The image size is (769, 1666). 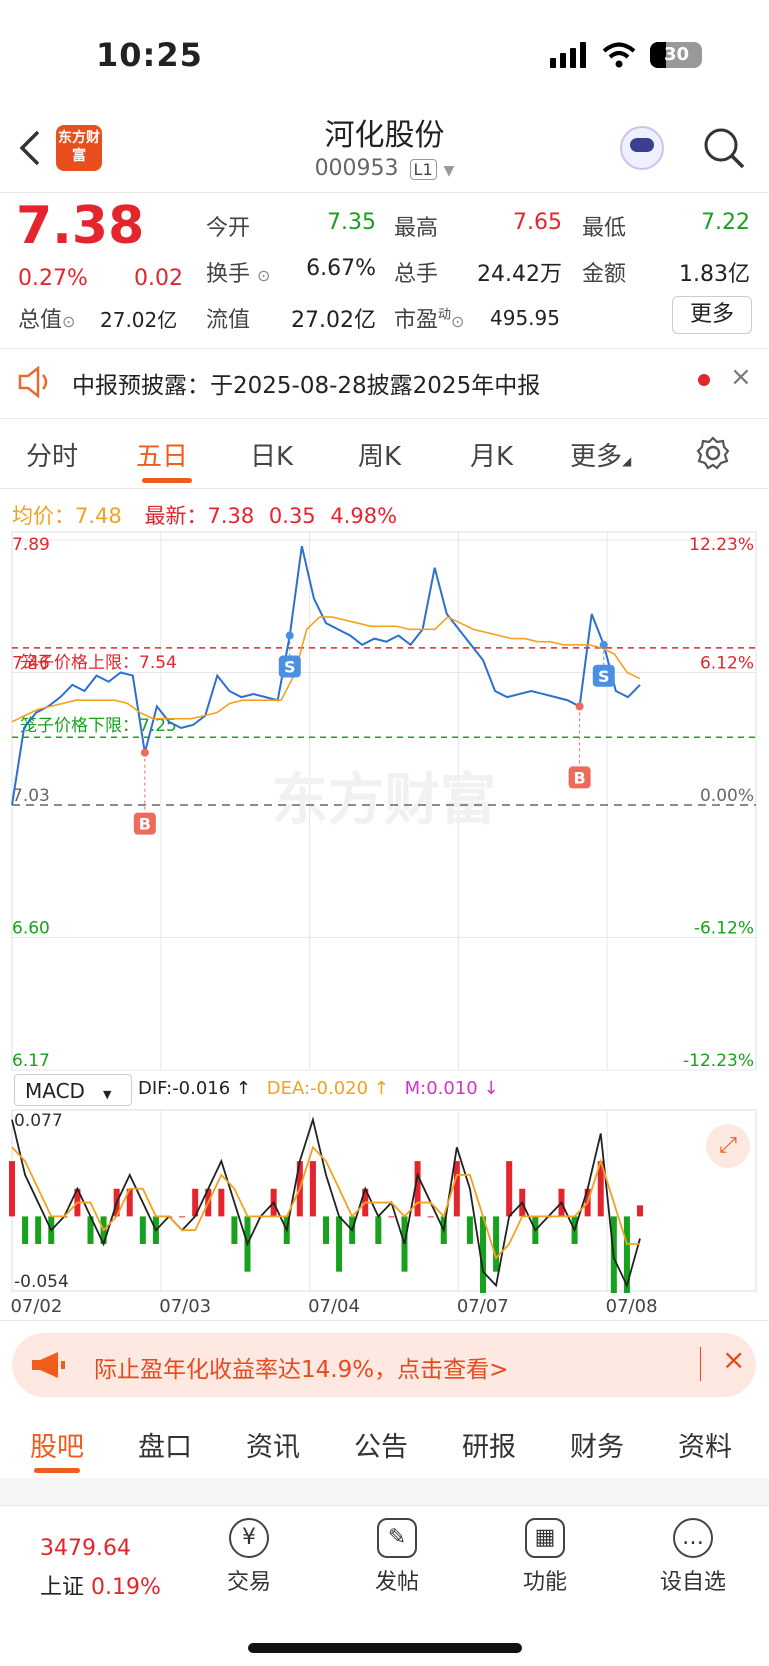 I want to click on current-price: 7.38, so click(x=80, y=226).